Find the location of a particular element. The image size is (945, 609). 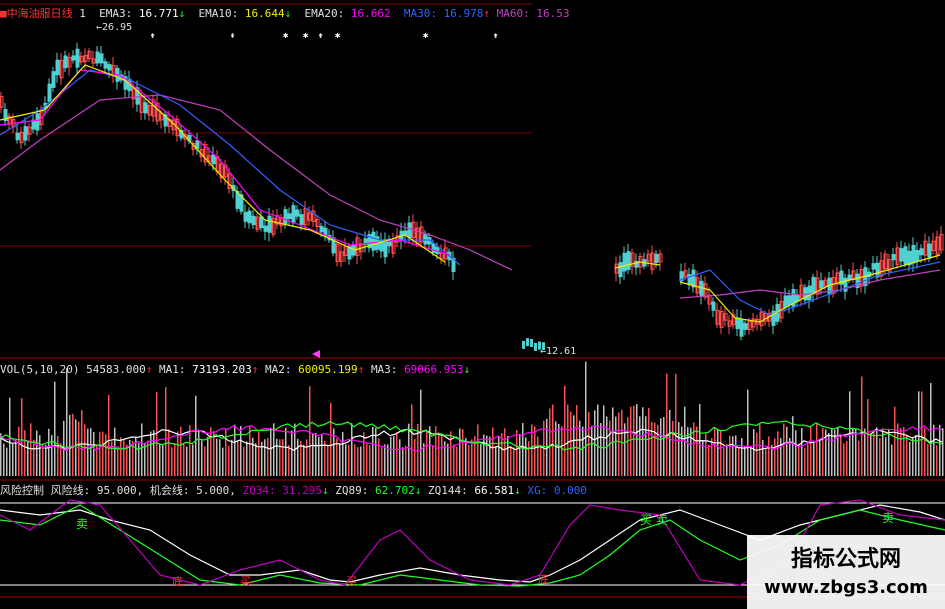

scroll-position-marker is located at coordinates (316, 354).